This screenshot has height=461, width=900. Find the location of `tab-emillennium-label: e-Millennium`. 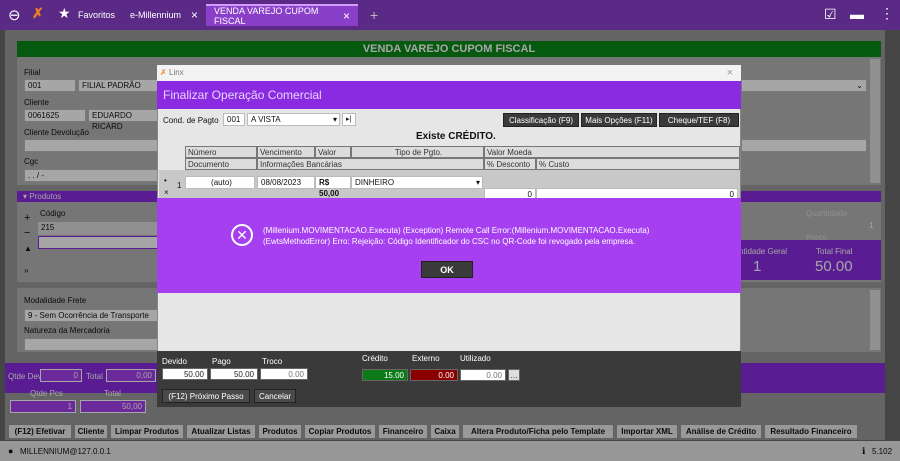

tab-emillennium-label: e-Millennium is located at coordinates (156, 15).